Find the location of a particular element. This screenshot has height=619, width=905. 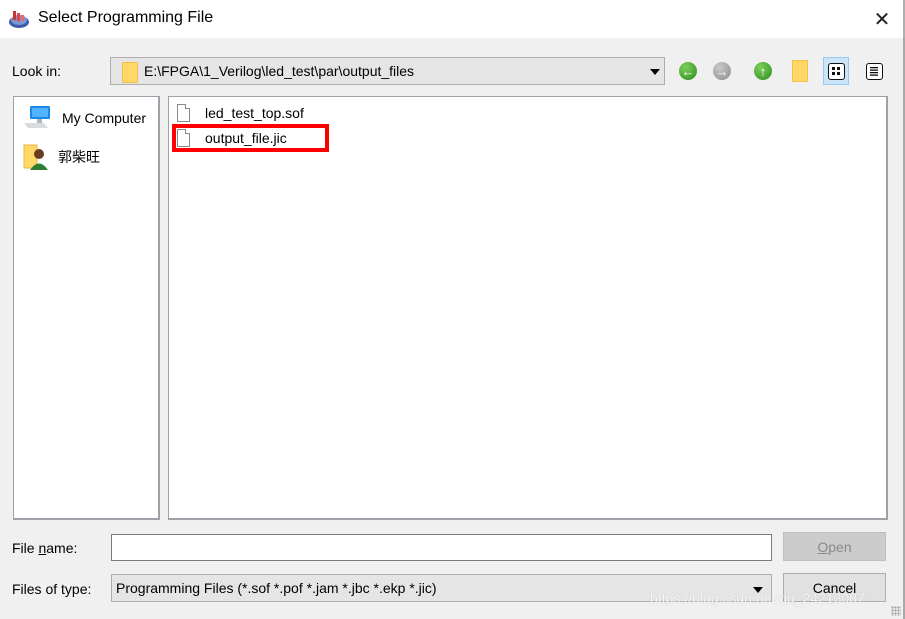

list-view-button is located at coordinates (836, 71).